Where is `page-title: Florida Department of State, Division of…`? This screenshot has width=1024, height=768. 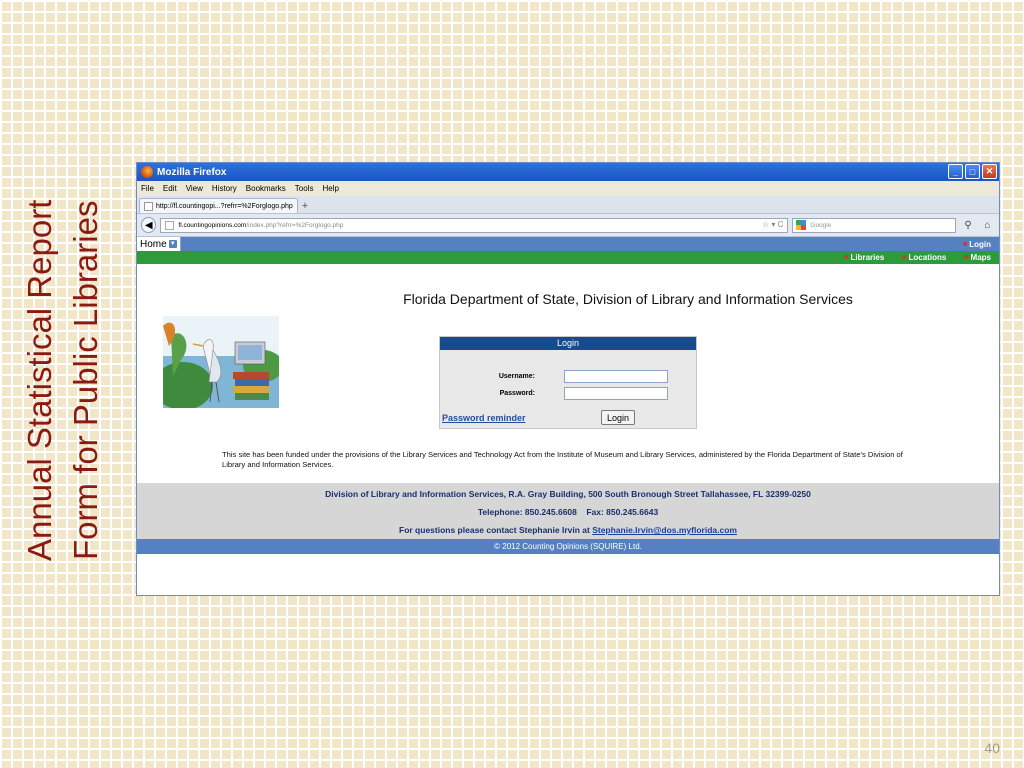
page-title: Florida Department of State, Division of… is located at coordinates (628, 299).